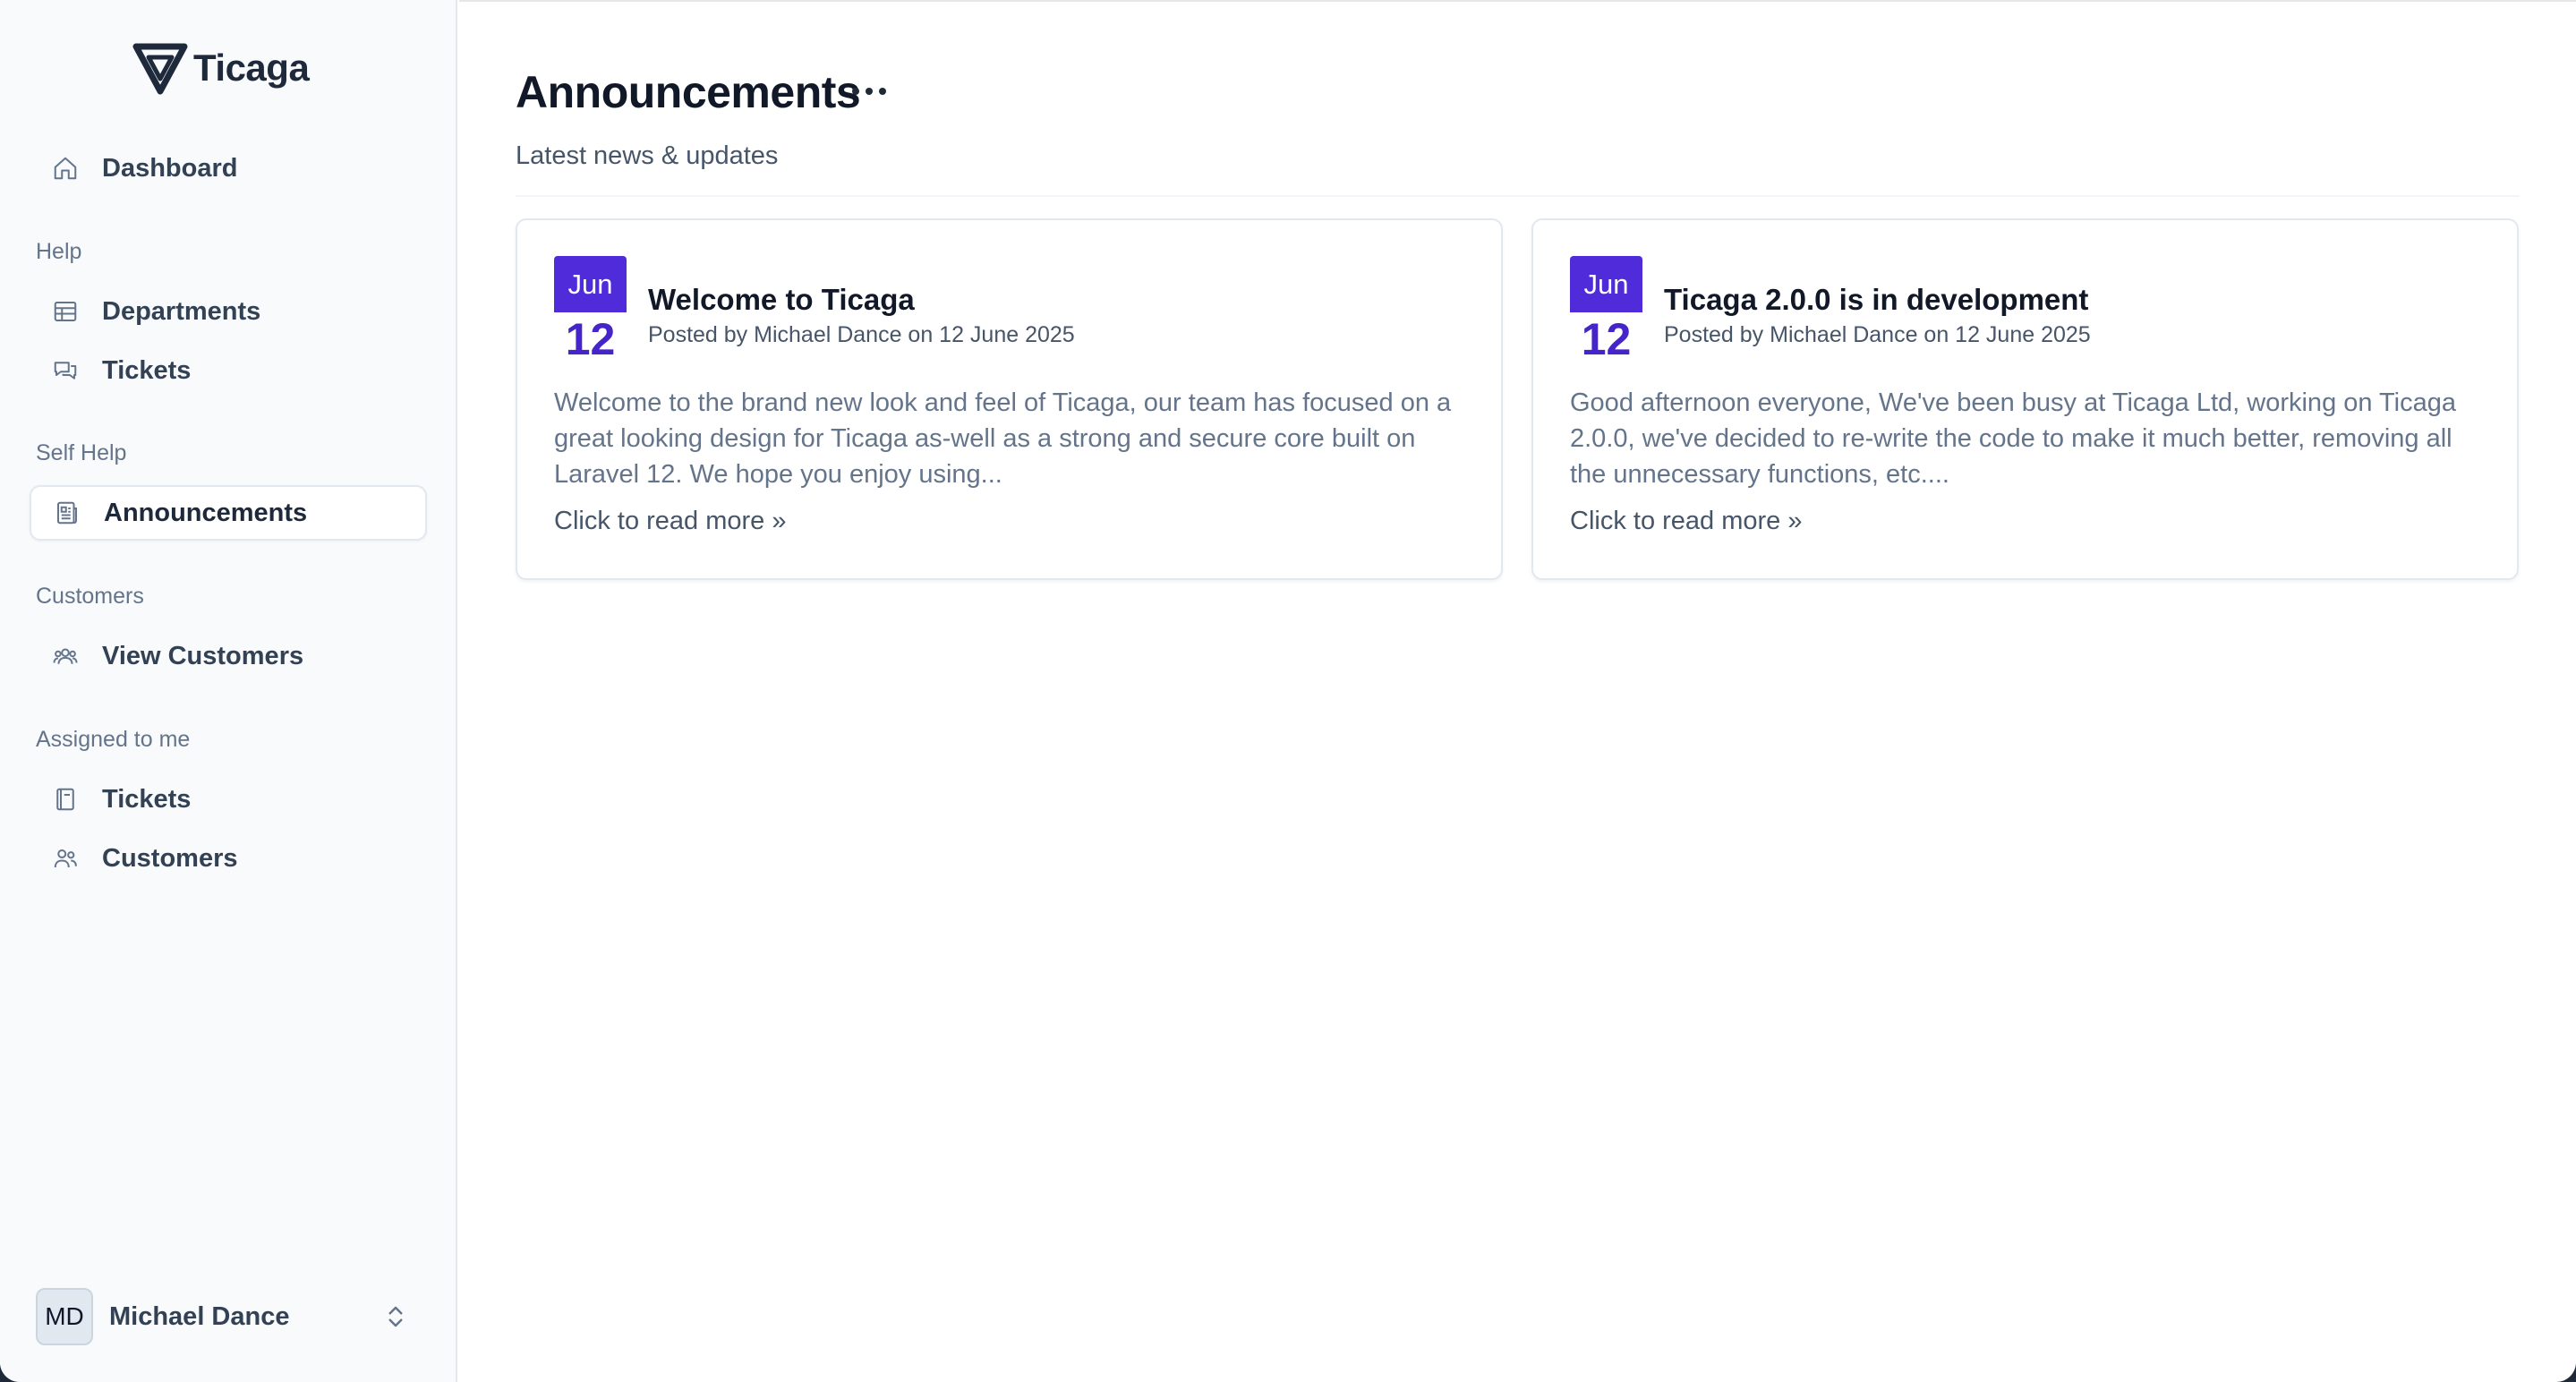 This screenshot has height=1382, width=2576. Describe the element at coordinates (251, 68) in the screenshot. I see `brand-name: Ticaga` at that location.